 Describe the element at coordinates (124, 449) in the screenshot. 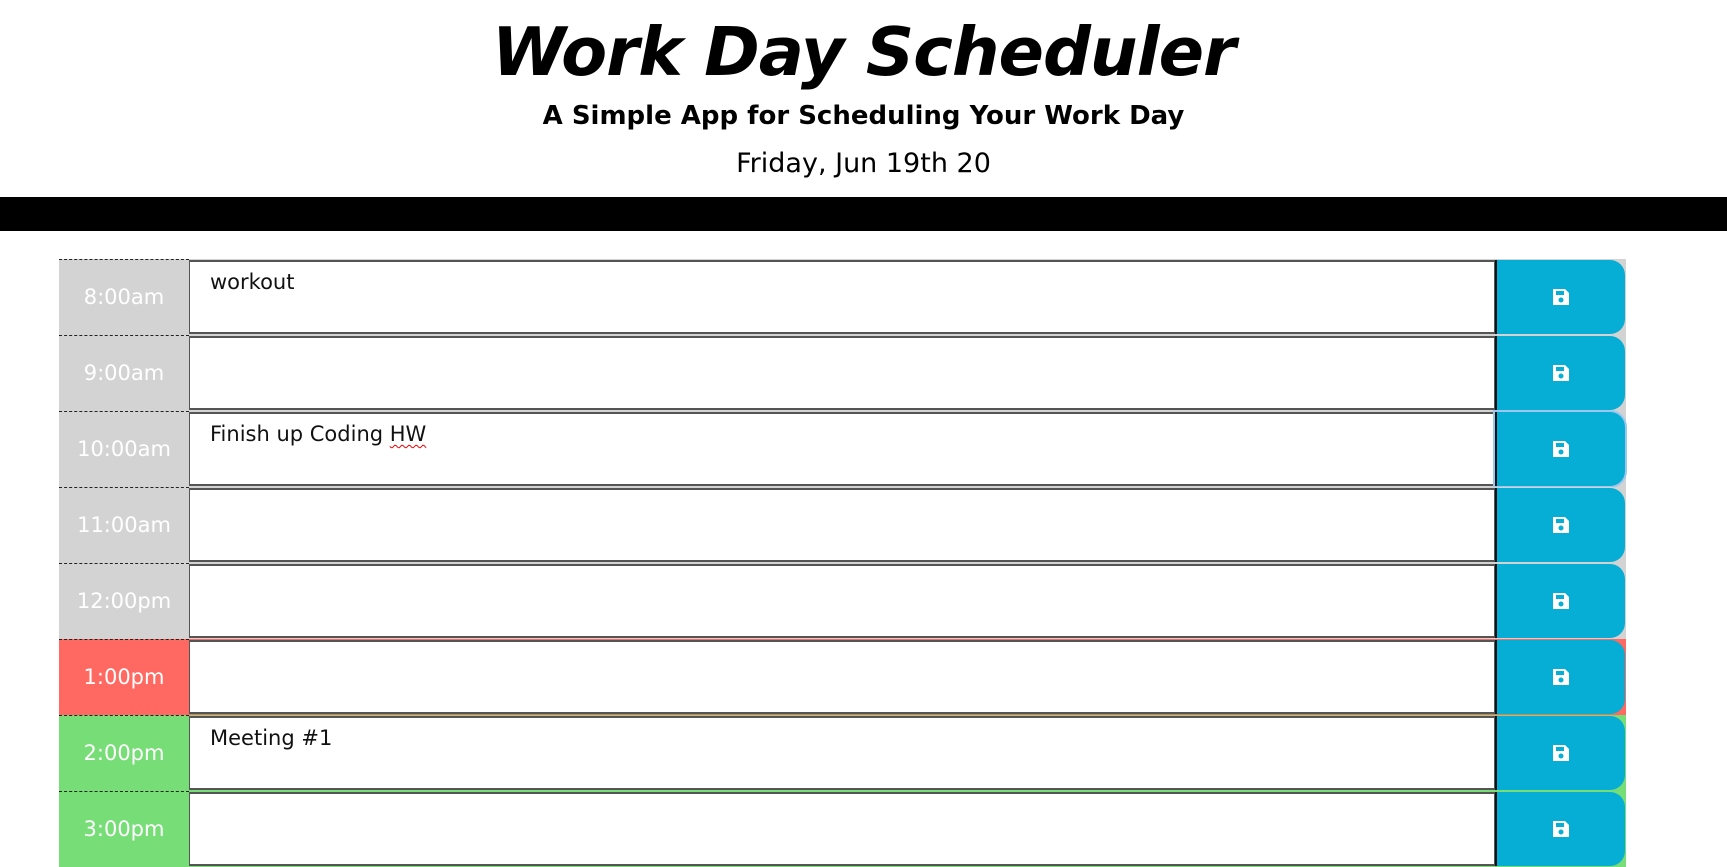

I see `hour-label: 10:00am` at that location.